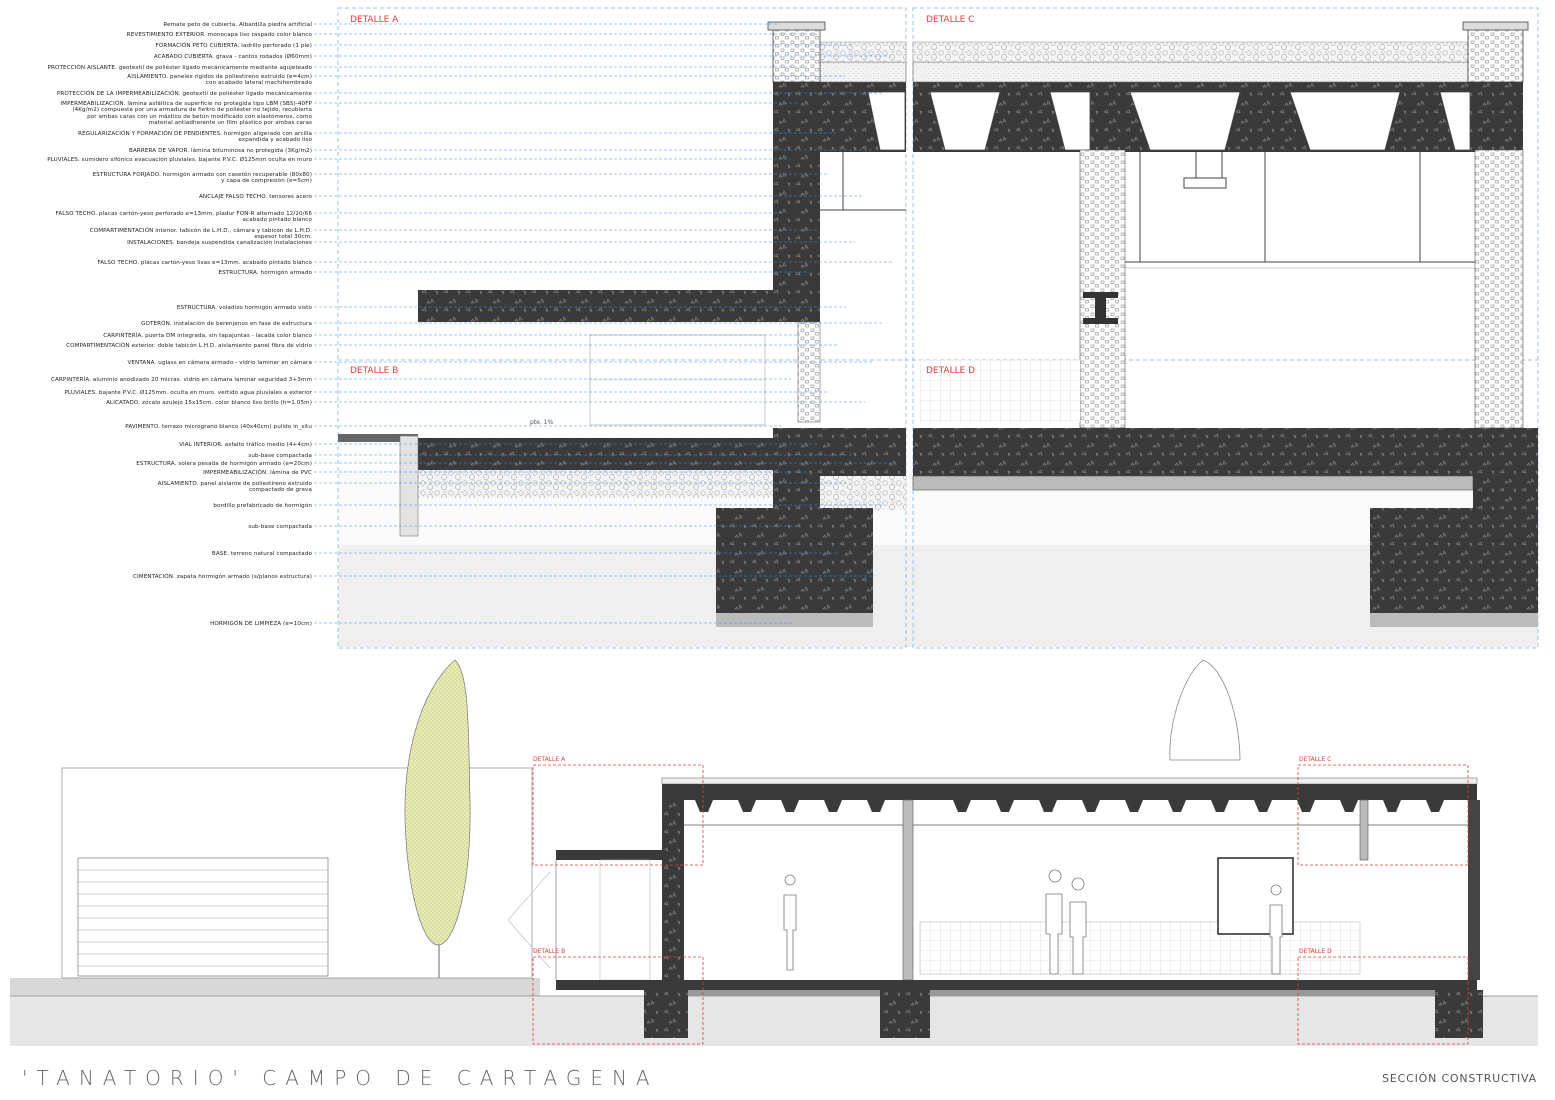  What do you see at coordinates (1315, 759) in the screenshot?
I see `detail-label-small: DETALLE C` at bounding box center [1315, 759].